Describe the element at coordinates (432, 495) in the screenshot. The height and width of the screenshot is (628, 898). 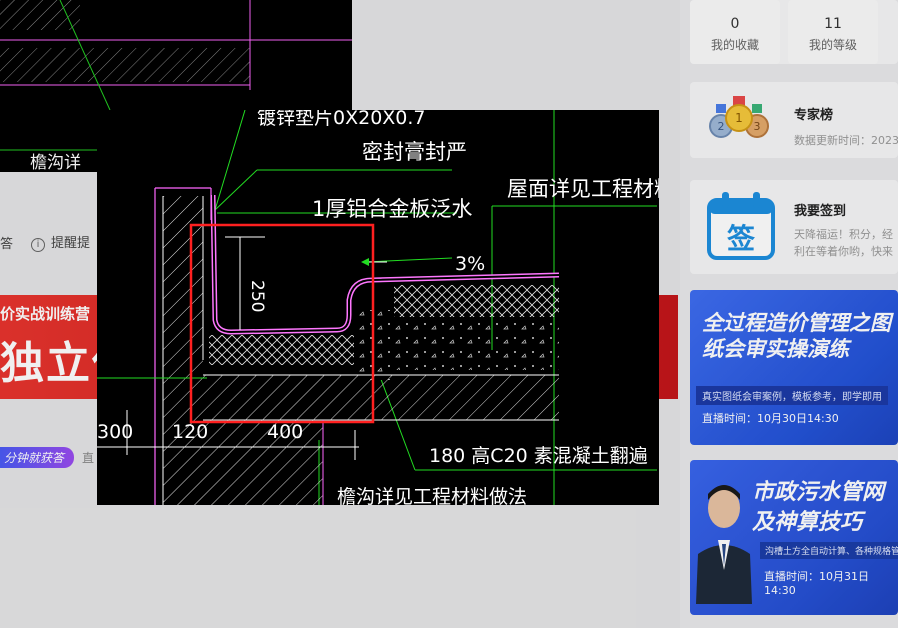
I see `label-gutter: 檐沟详见工程材料做法` at that location.